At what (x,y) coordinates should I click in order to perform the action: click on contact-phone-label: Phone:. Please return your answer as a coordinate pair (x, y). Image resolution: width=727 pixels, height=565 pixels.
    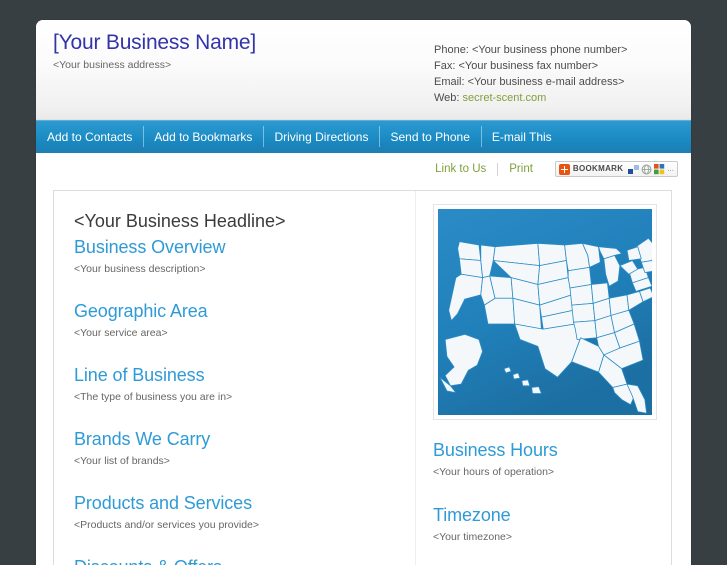
    Looking at the image, I should click on (451, 50).